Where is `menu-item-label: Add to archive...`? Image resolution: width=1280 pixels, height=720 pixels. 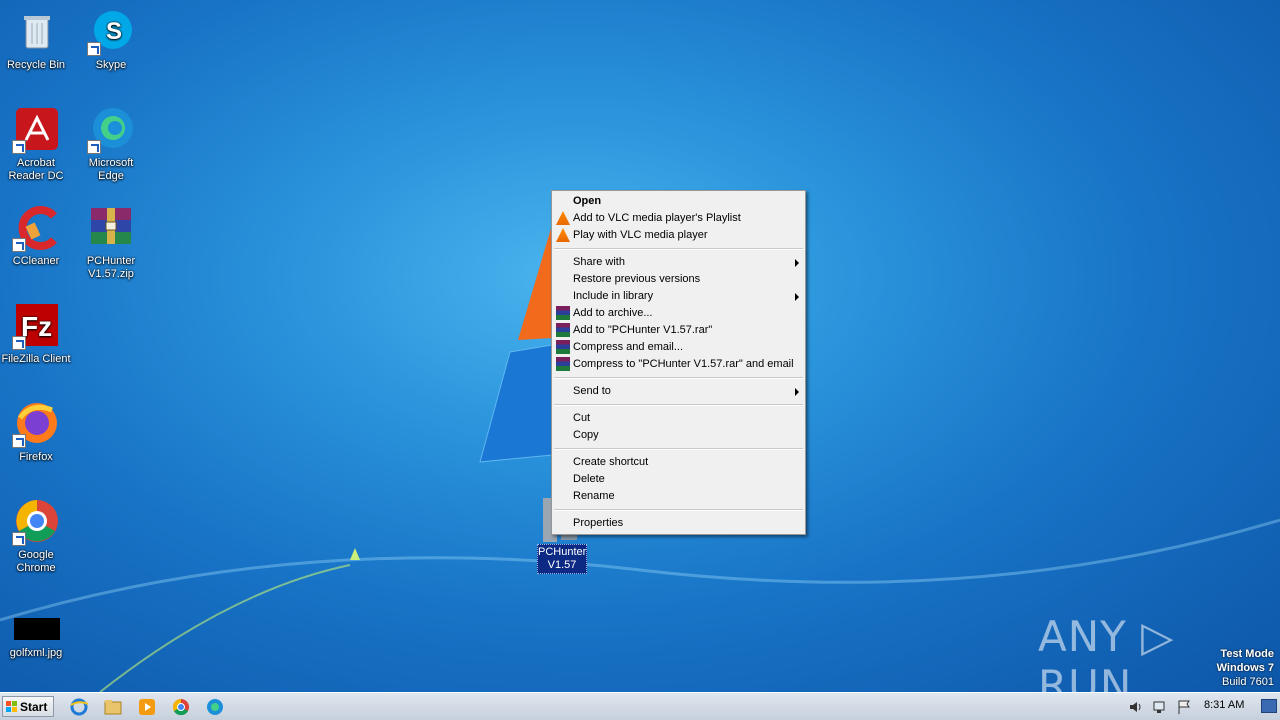
menu-item-label: Add to archive... is located at coordinates (613, 313).